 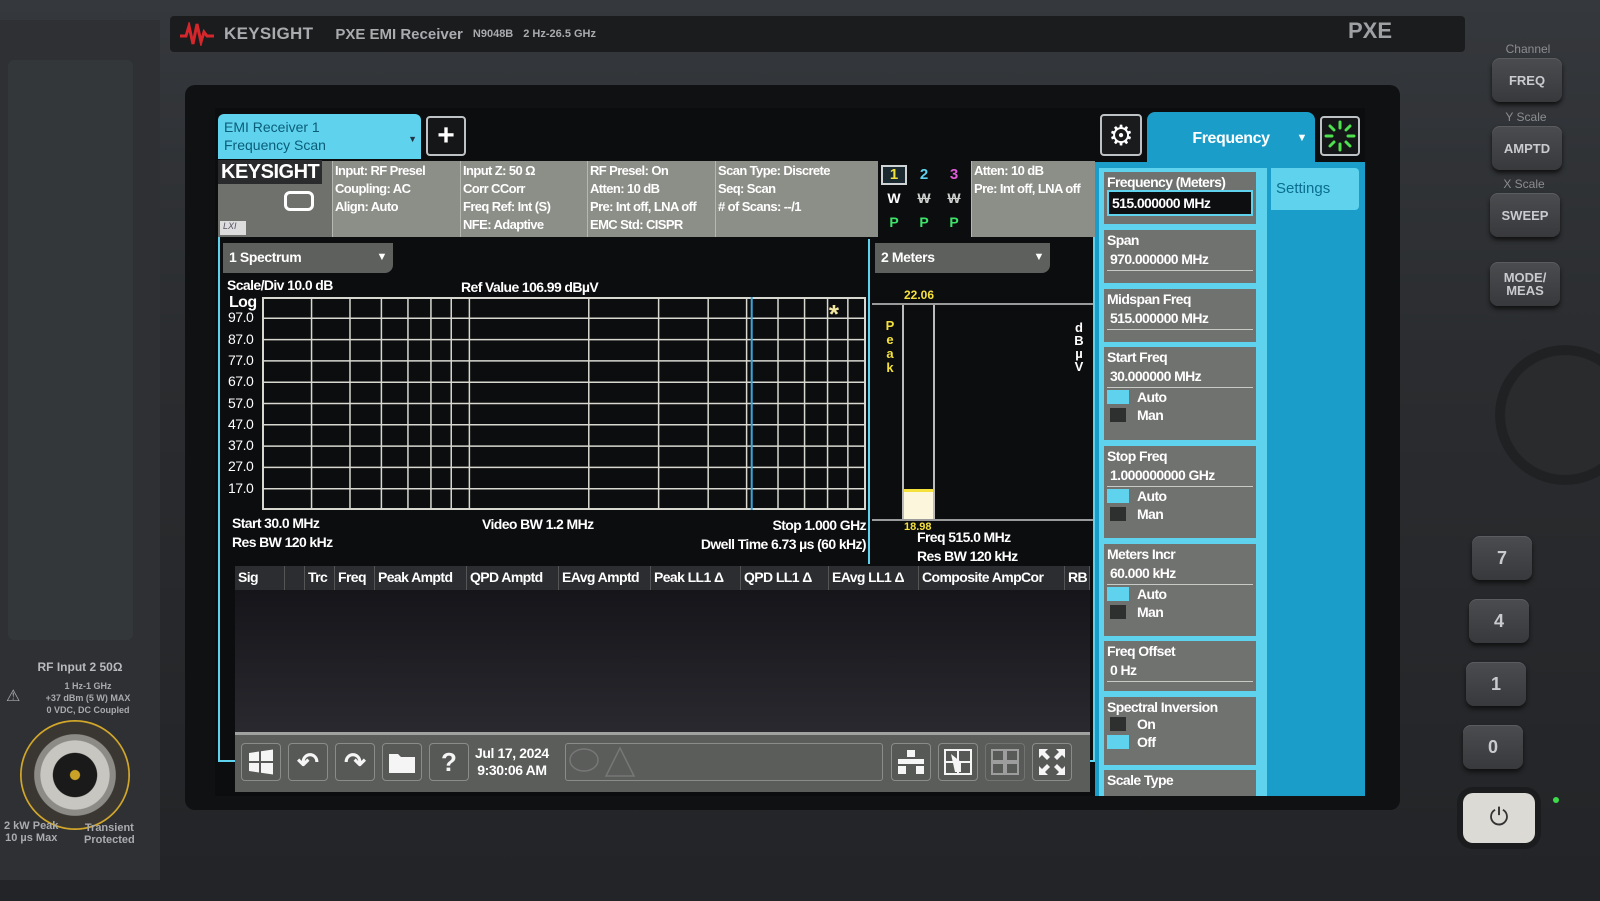 I want to click on numkey-4: 4, so click(x=1499, y=621).